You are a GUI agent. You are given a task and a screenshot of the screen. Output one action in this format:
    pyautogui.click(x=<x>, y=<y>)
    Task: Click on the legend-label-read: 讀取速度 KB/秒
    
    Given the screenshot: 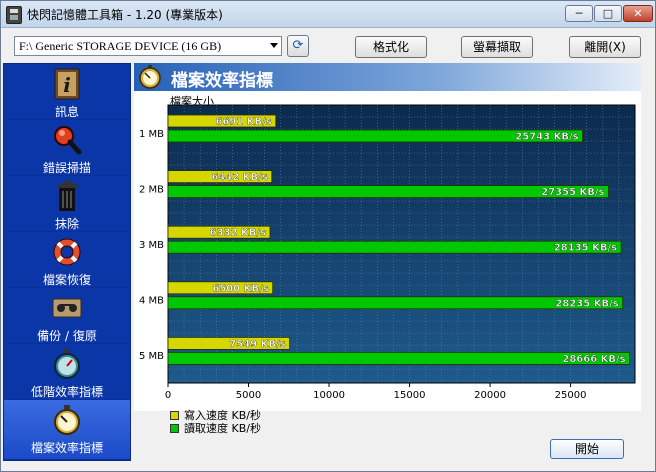 What is the action you would take?
    pyautogui.click(x=222, y=428)
    